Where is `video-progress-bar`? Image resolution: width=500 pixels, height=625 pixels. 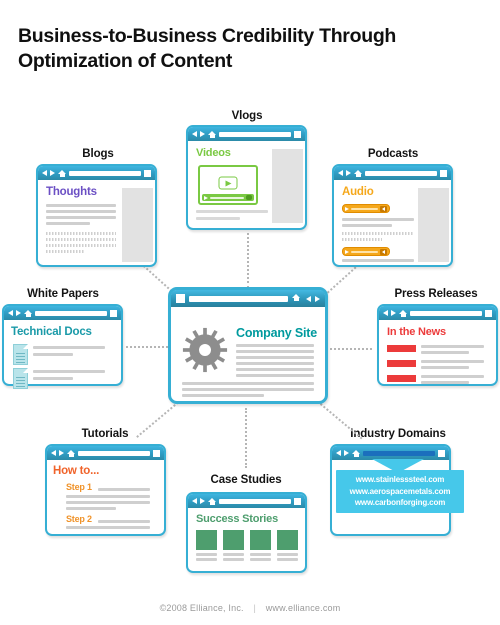
video-progress-bar is located at coordinates (228, 197).